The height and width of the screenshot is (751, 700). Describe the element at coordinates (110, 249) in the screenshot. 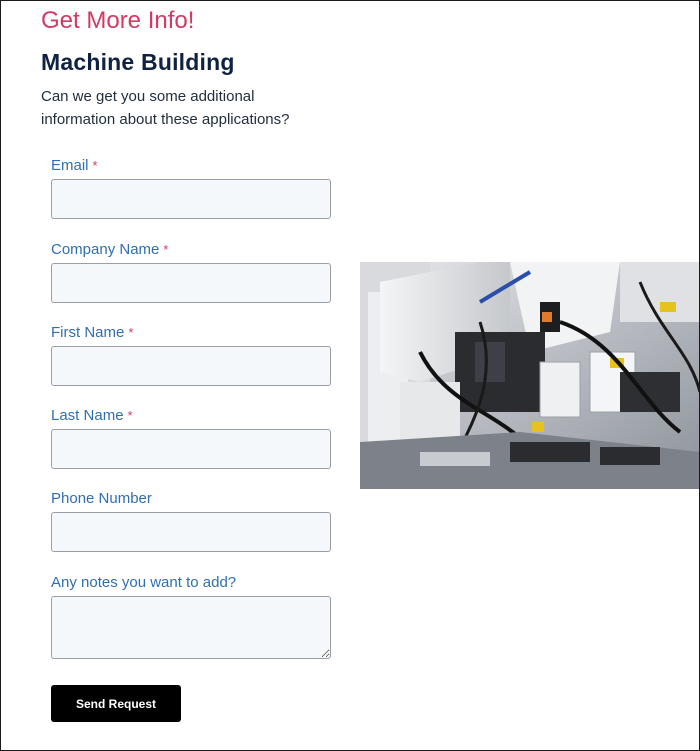

I see `company-name-label: Company Name *` at that location.